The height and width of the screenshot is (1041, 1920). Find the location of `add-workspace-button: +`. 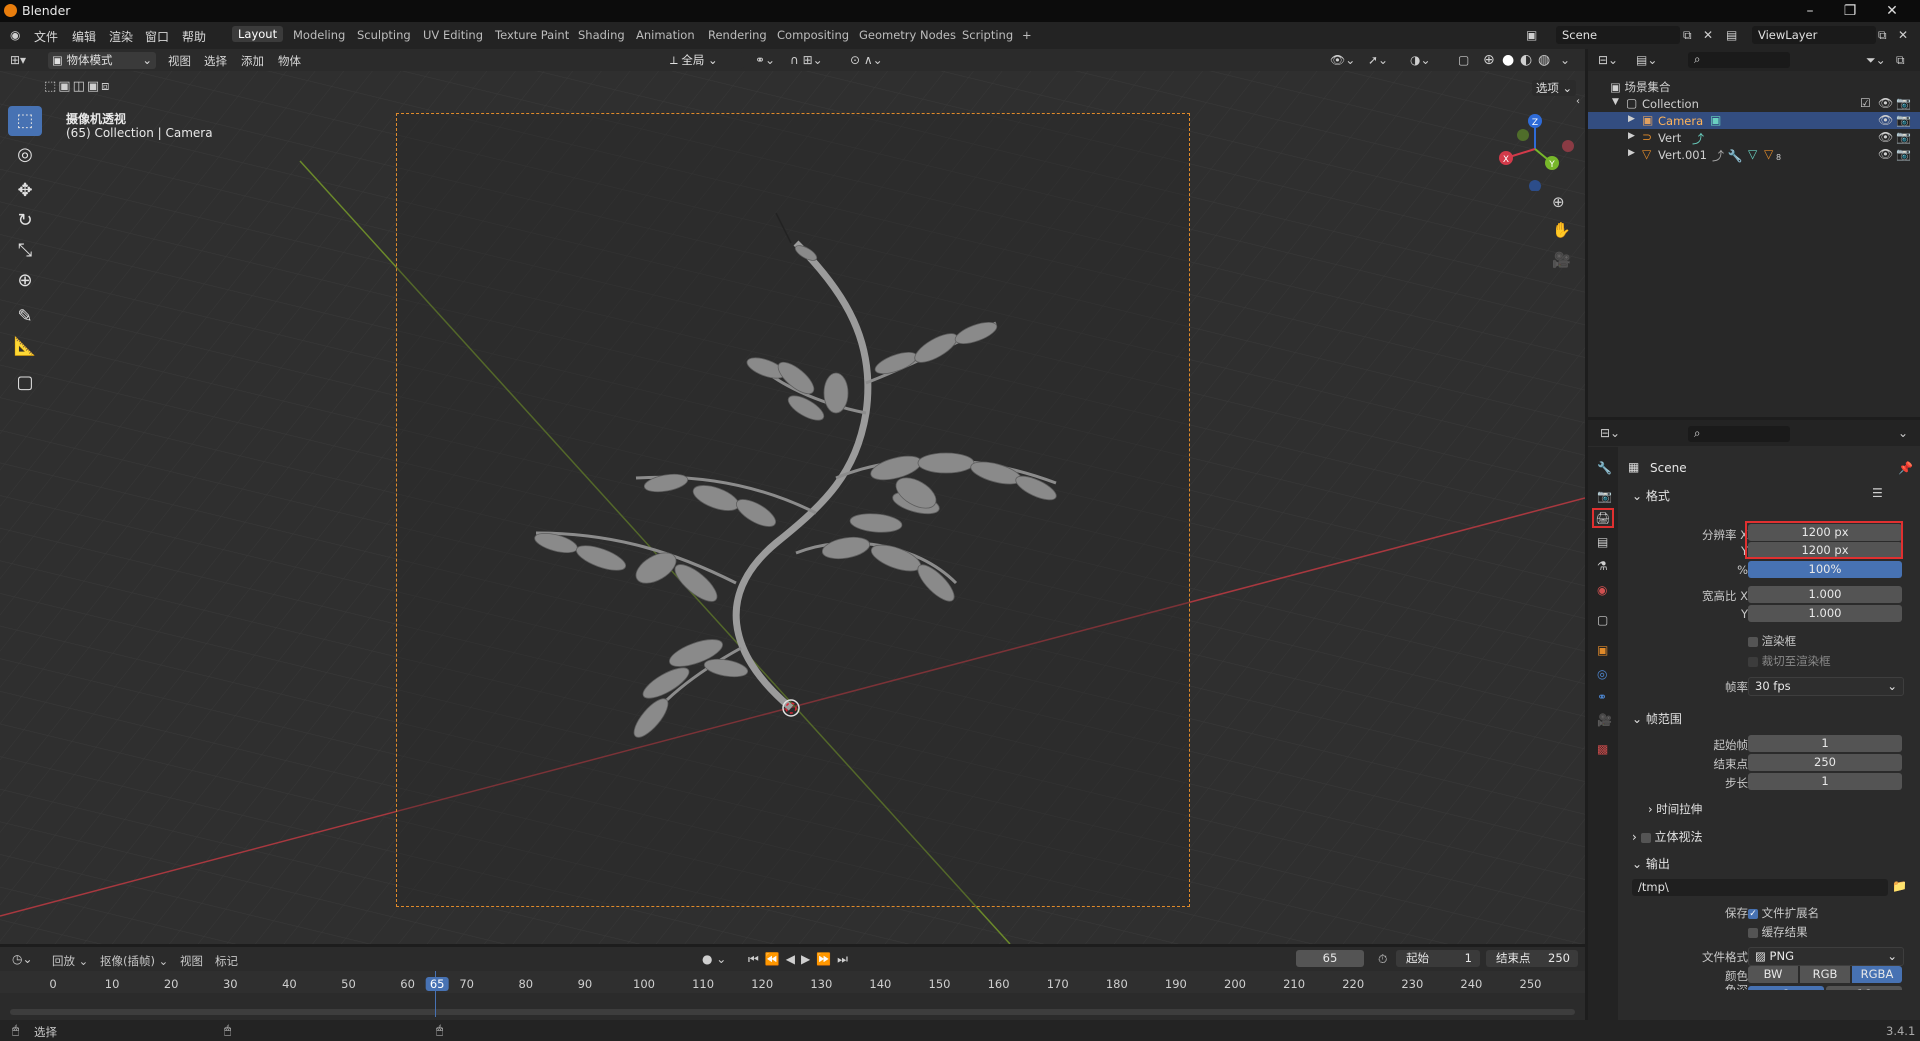

add-workspace-button: + is located at coordinates (1027, 35).